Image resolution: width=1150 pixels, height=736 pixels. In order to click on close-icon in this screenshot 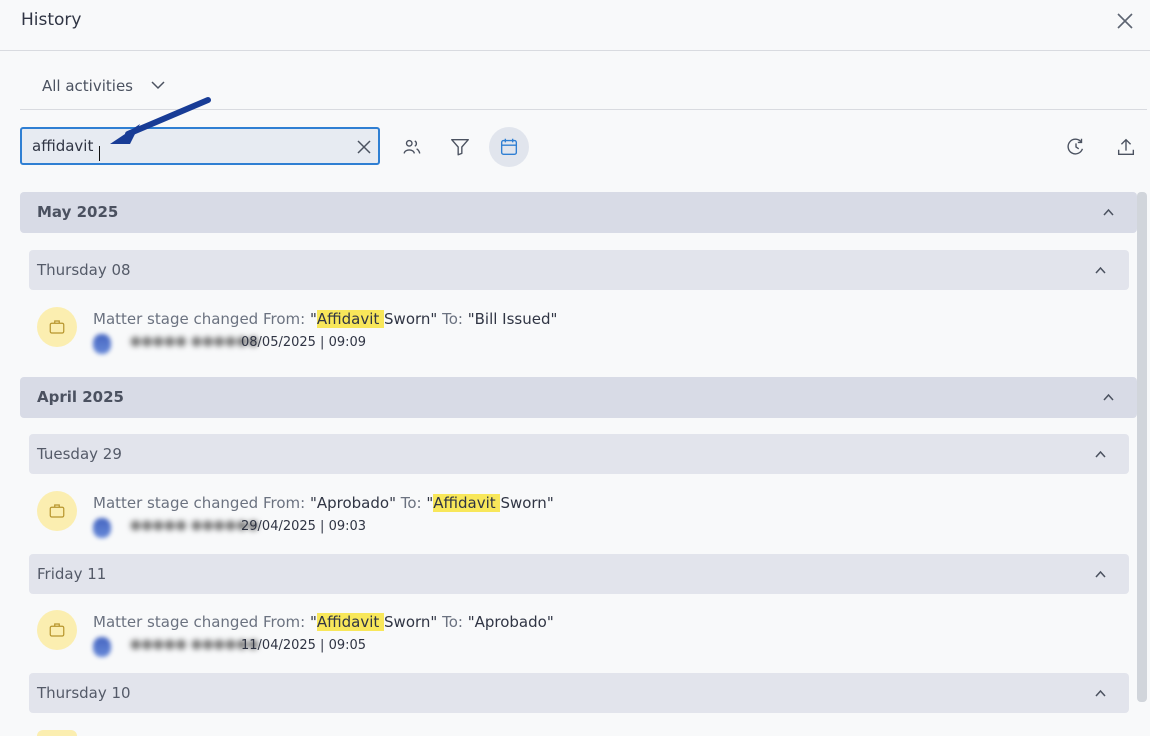, I will do `click(1125, 21)`.